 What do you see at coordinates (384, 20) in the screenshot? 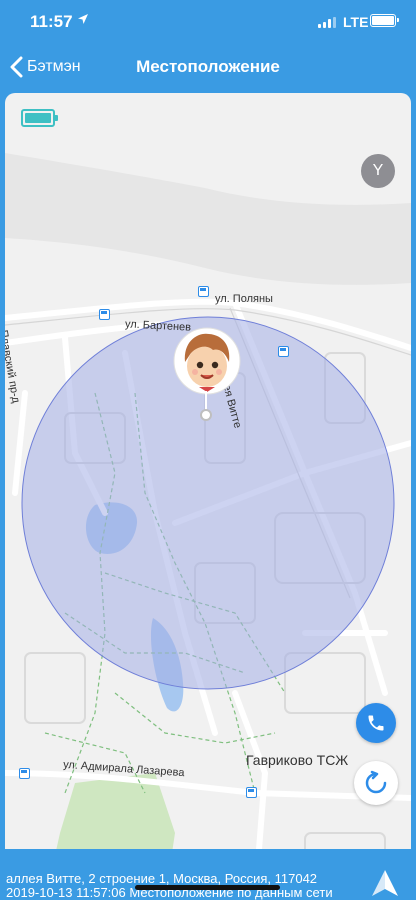
I see `battery-icon` at bounding box center [384, 20].